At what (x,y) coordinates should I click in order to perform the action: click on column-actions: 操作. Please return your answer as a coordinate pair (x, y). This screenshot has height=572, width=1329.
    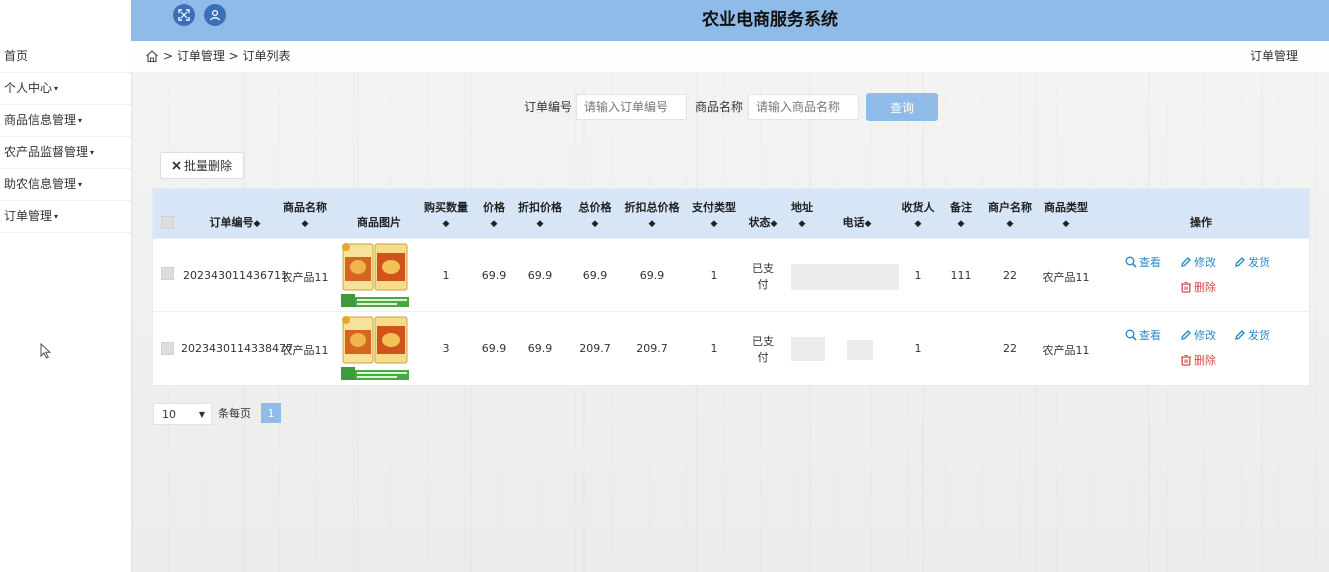
    Looking at the image, I should click on (1201, 222).